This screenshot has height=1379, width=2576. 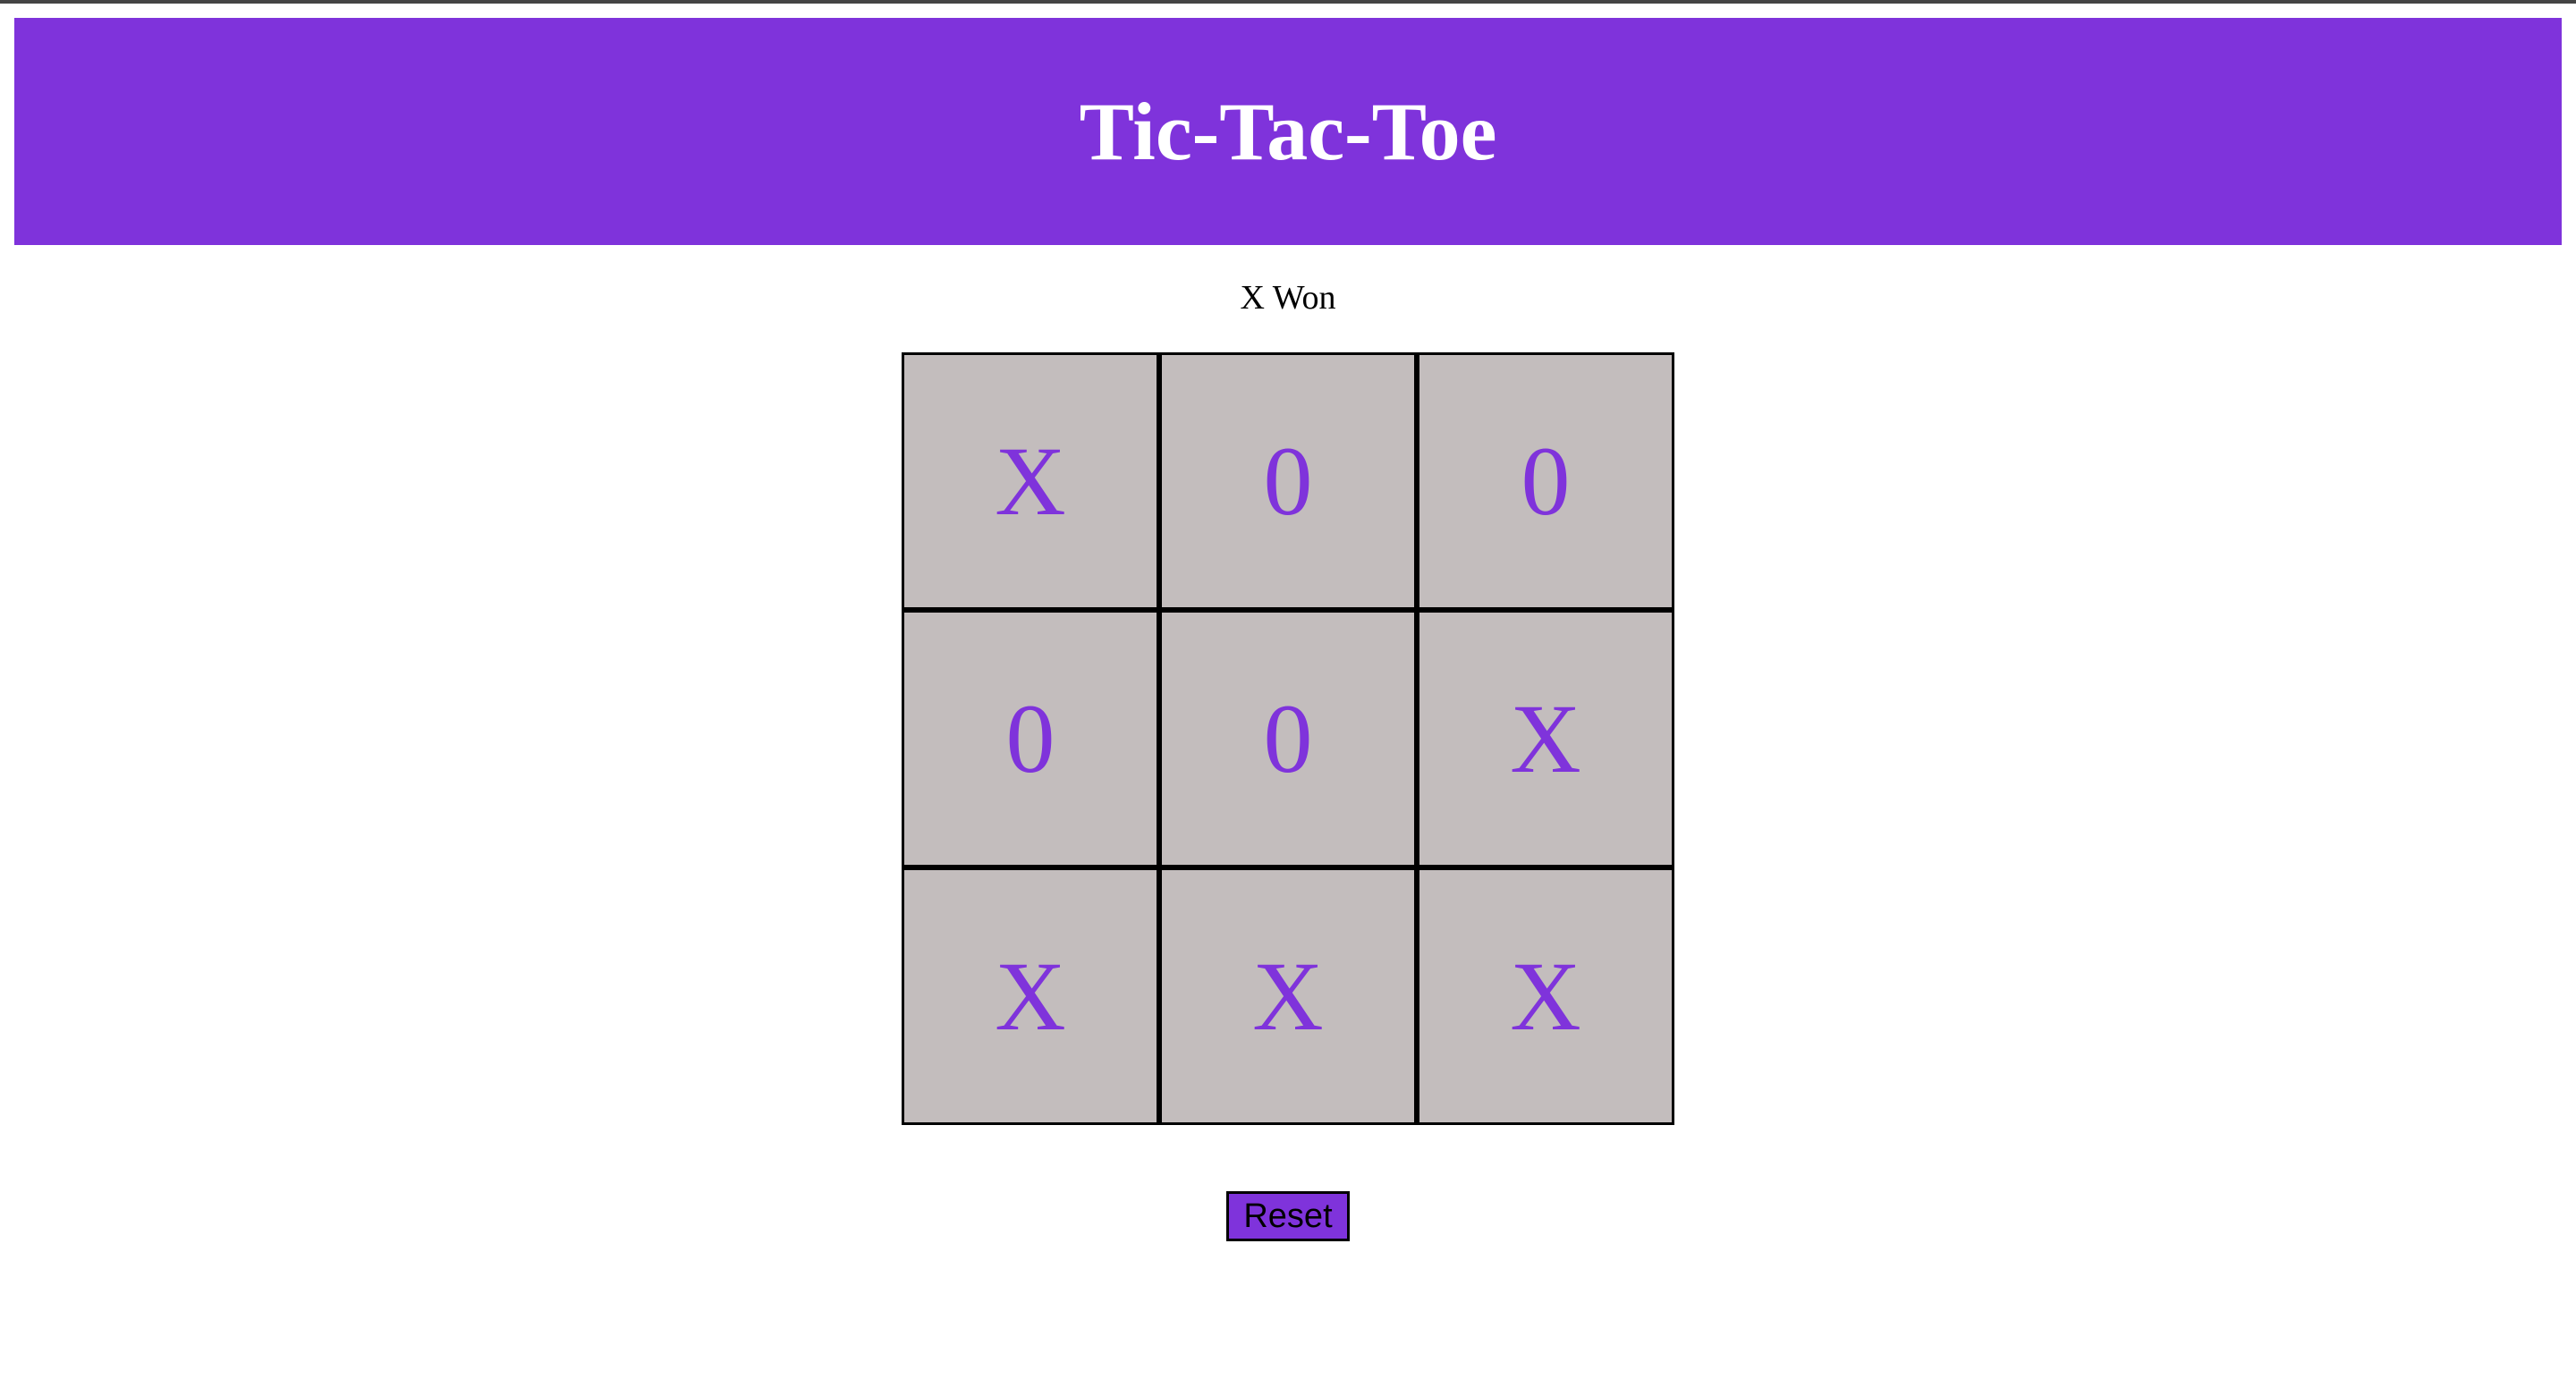 What do you see at coordinates (1030, 738) in the screenshot?
I see `board-cell-4: 0` at bounding box center [1030, 738].